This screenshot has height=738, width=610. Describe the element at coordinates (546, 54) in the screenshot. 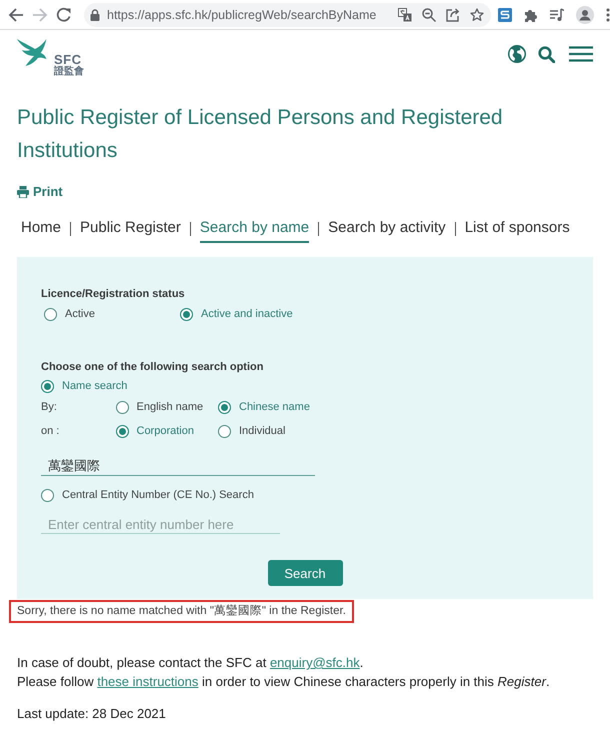

I see `search-icon` at that location.